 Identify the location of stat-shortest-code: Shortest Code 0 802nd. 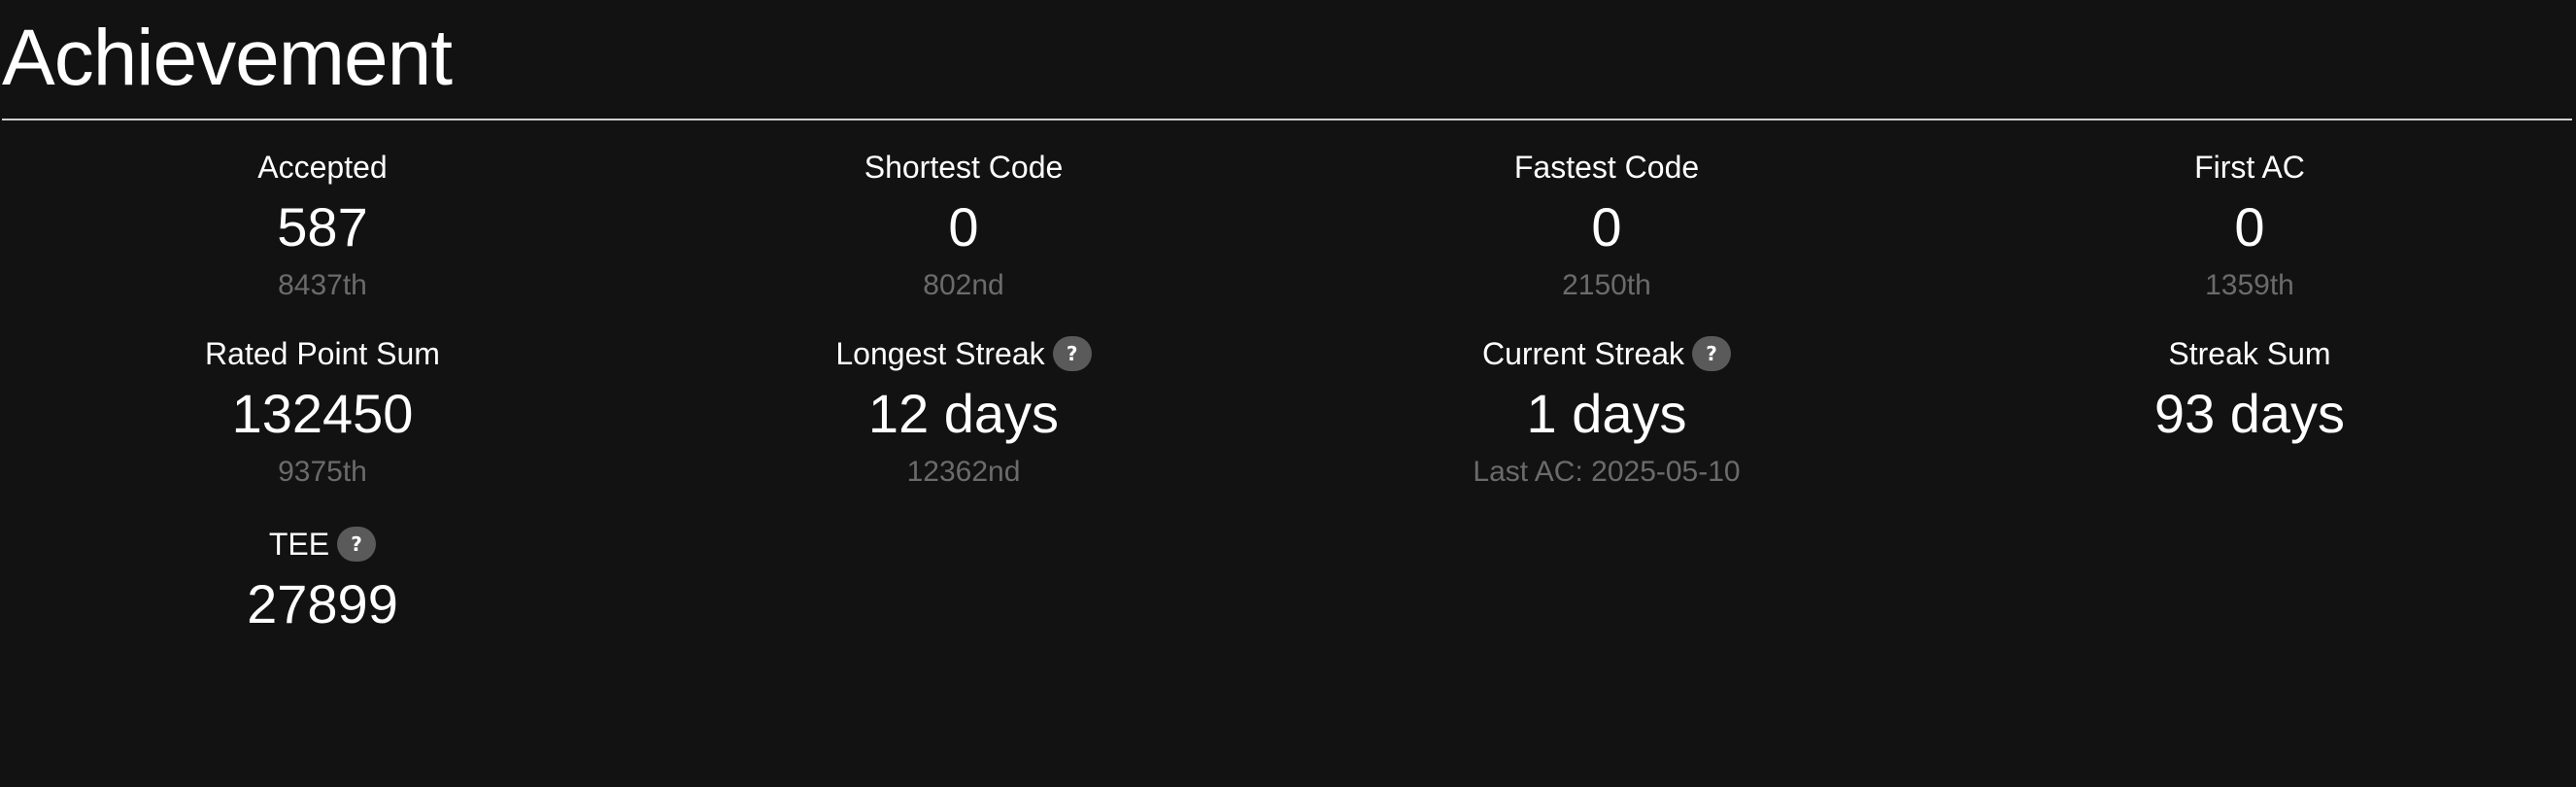
(963, 226).